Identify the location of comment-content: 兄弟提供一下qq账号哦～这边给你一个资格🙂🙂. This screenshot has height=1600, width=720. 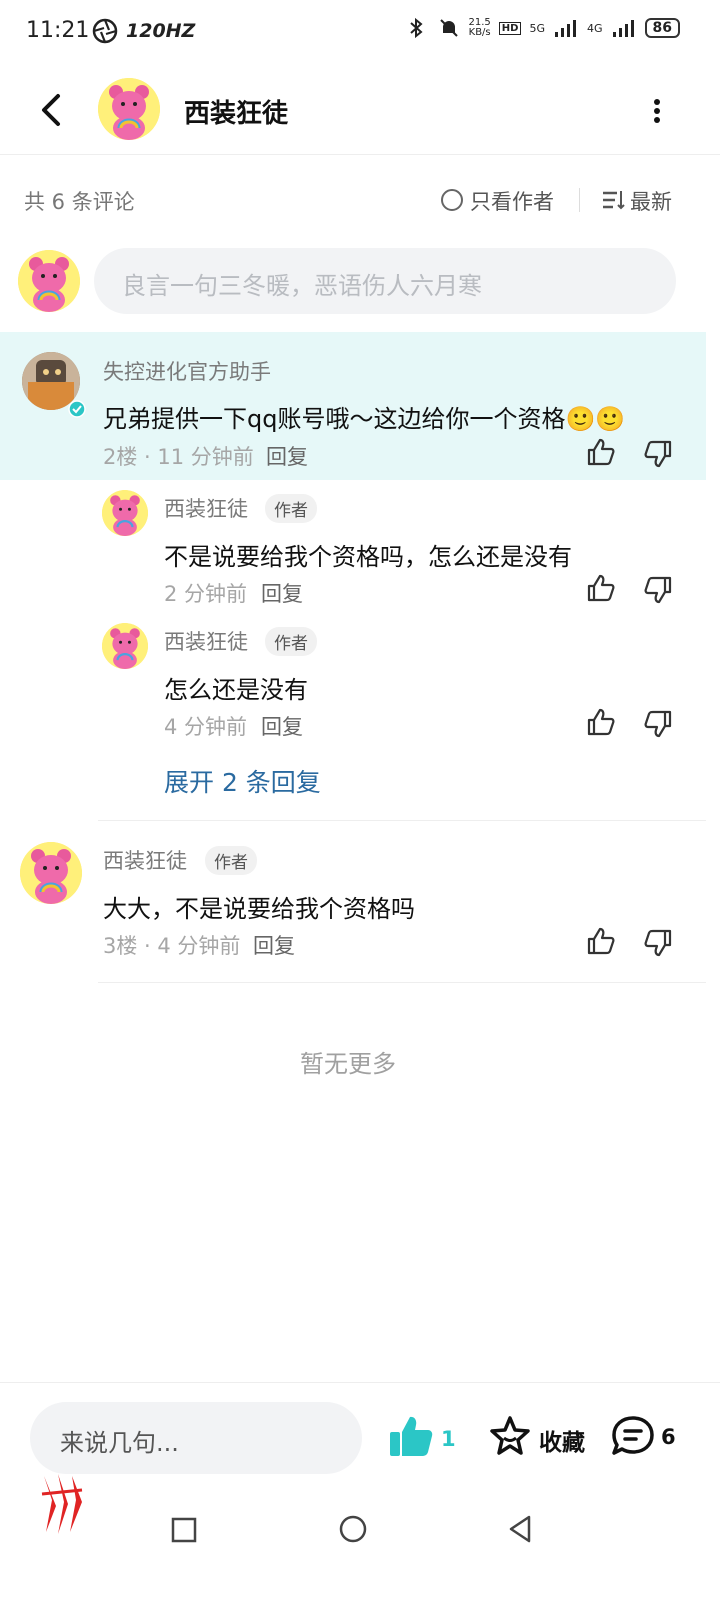
(364, 419).